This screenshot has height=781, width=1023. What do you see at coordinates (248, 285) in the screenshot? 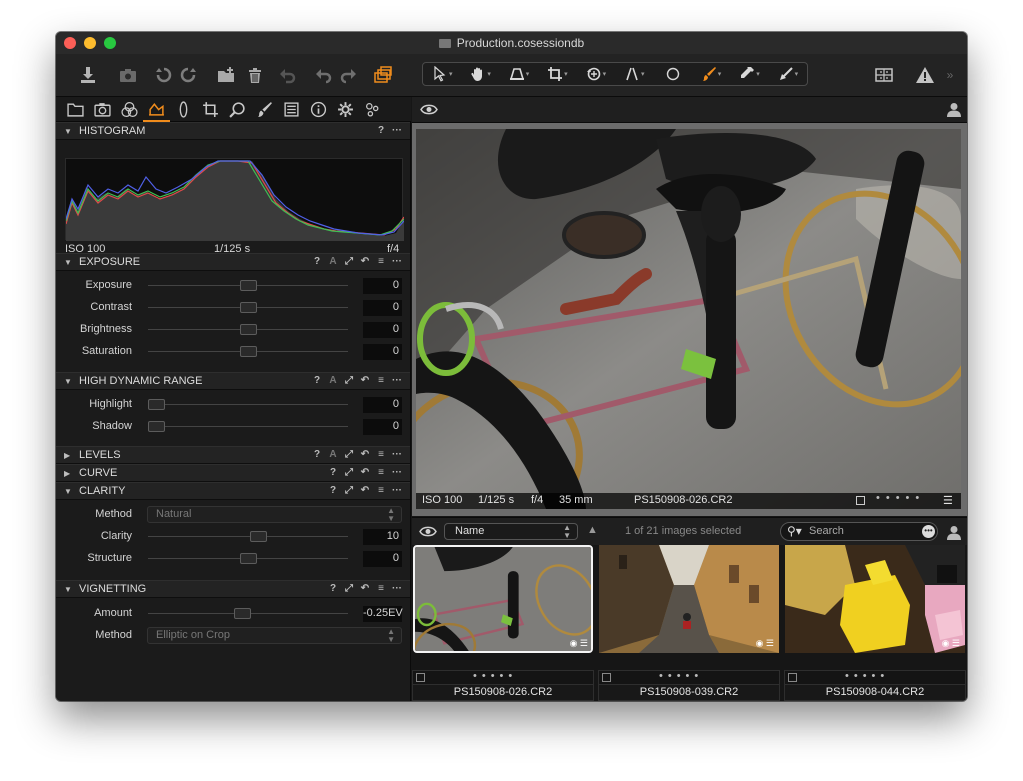
I see `exposure-slider-knob` at bounding box center [248, 285].